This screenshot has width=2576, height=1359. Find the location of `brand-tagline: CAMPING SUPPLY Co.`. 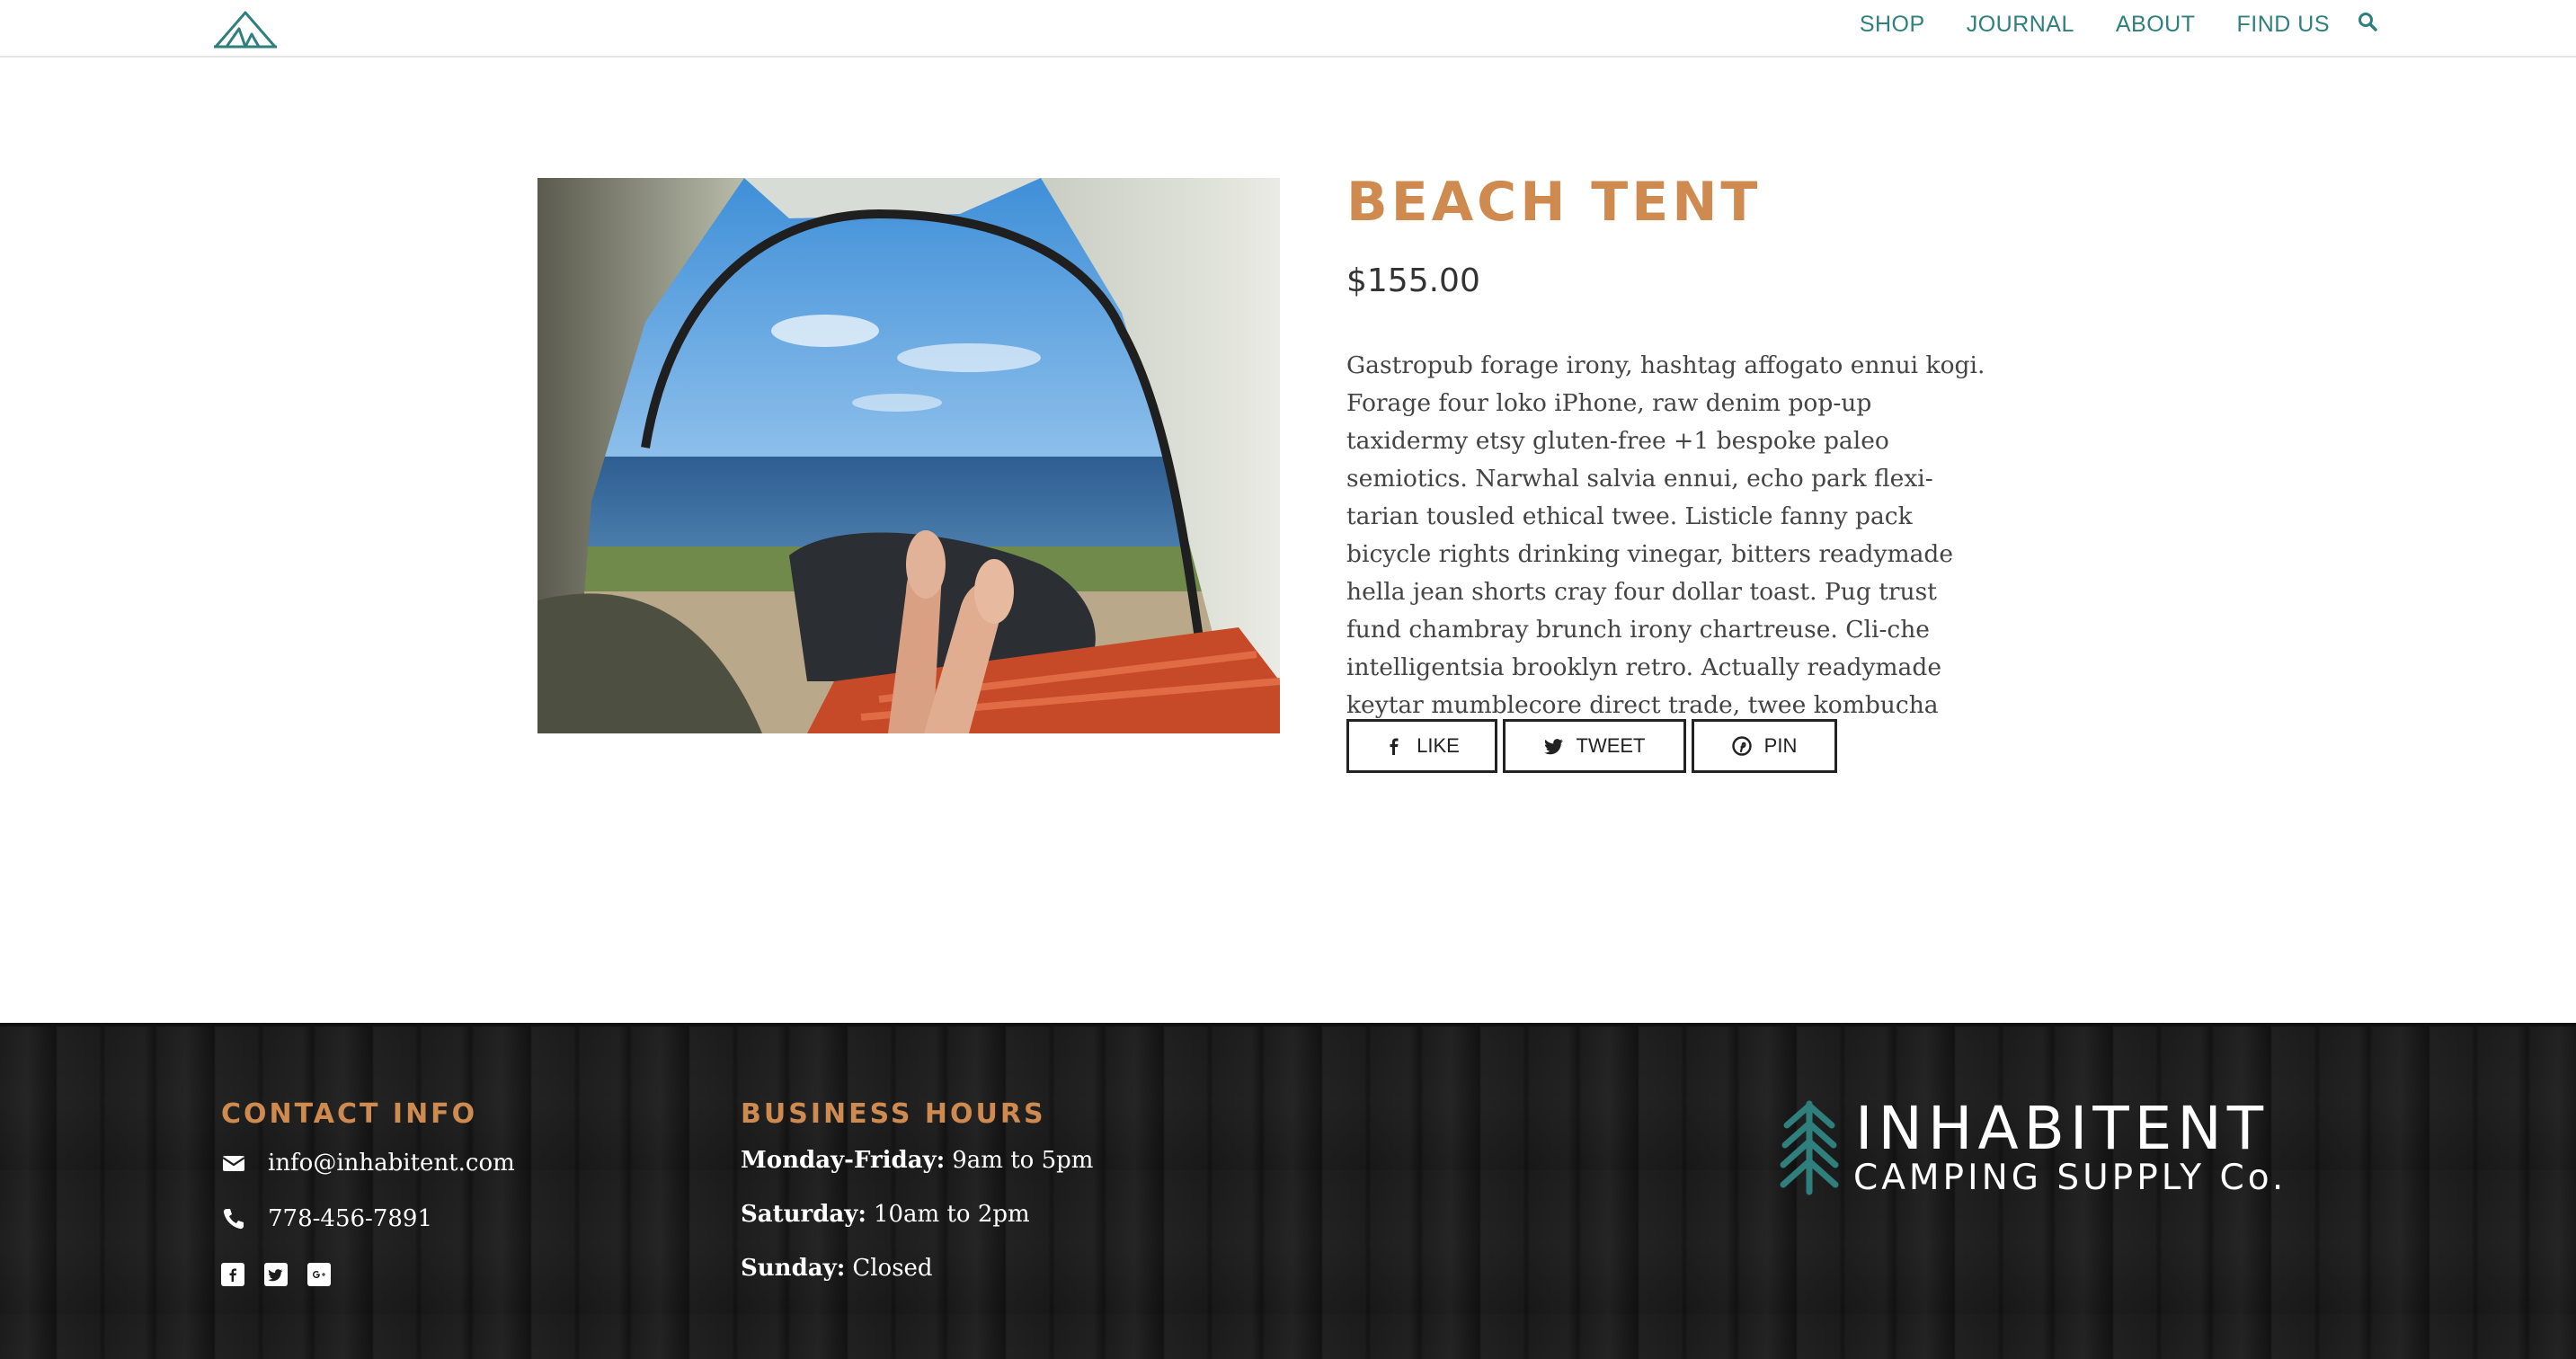

brand-tagline: CAMPING SUPPLY Co. is located at coordinates (2070, 1178).